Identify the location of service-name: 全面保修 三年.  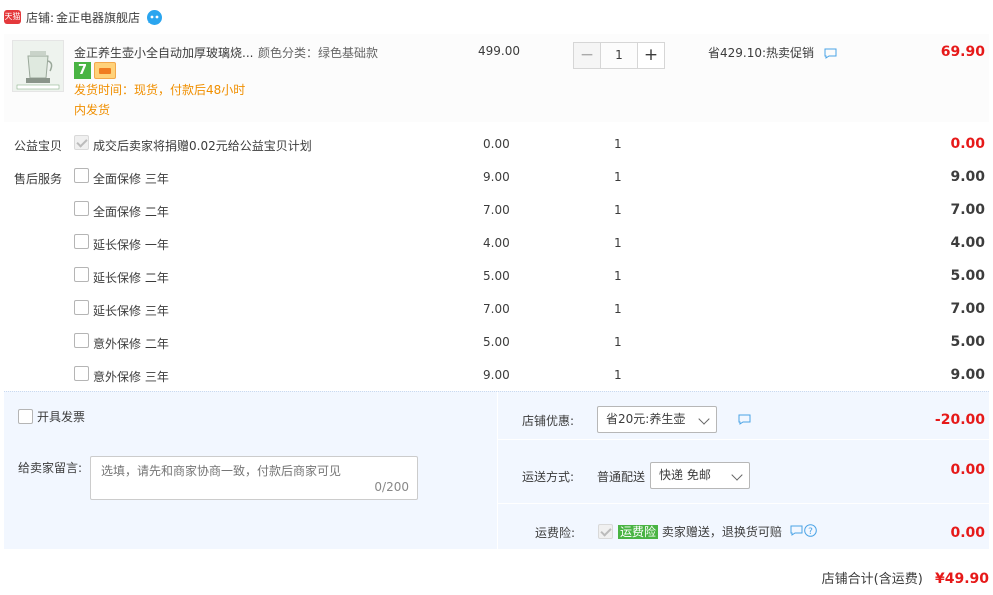
(131, 178).